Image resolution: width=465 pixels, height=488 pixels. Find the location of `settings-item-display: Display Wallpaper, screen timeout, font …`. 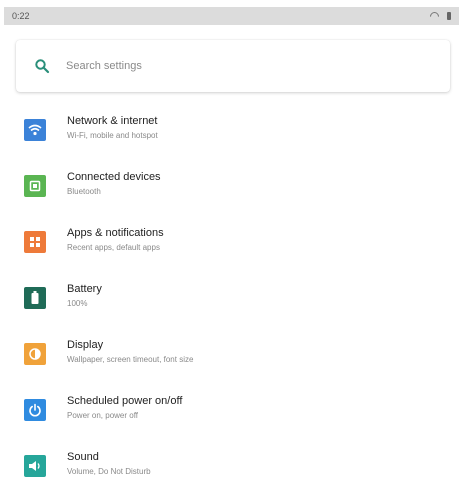

settings-item-display: Display Wallpaper, screen timeout, font … is located at coordinates (232, 354).